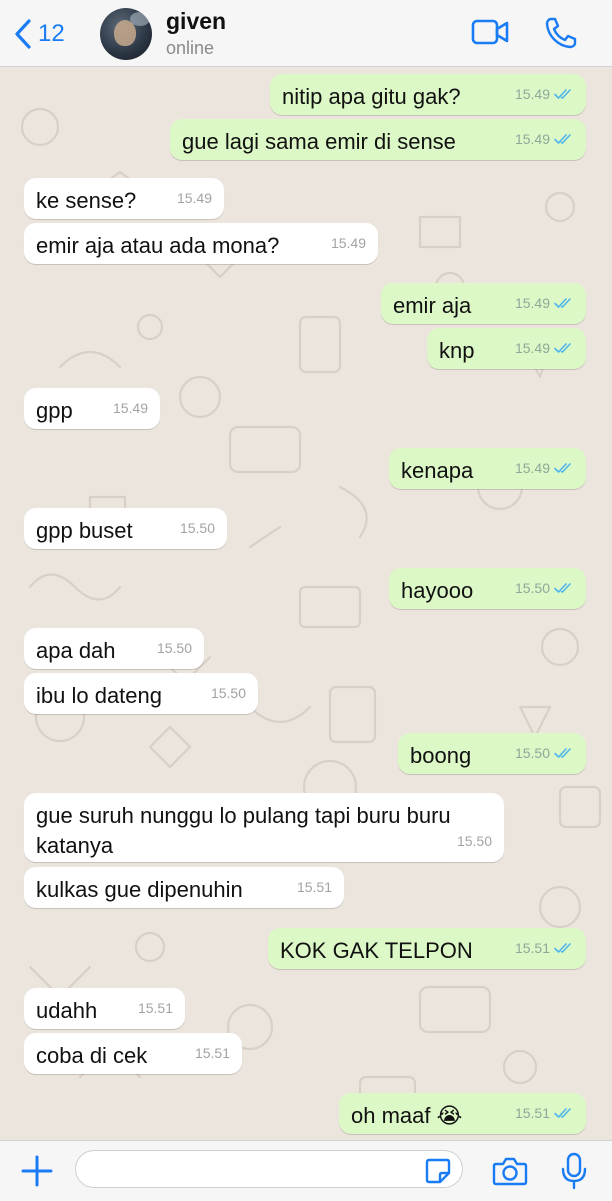 This screenshot has width=612, height=1201. I want to click on incoming-message: udahh 15.51, so click(104, 1008).